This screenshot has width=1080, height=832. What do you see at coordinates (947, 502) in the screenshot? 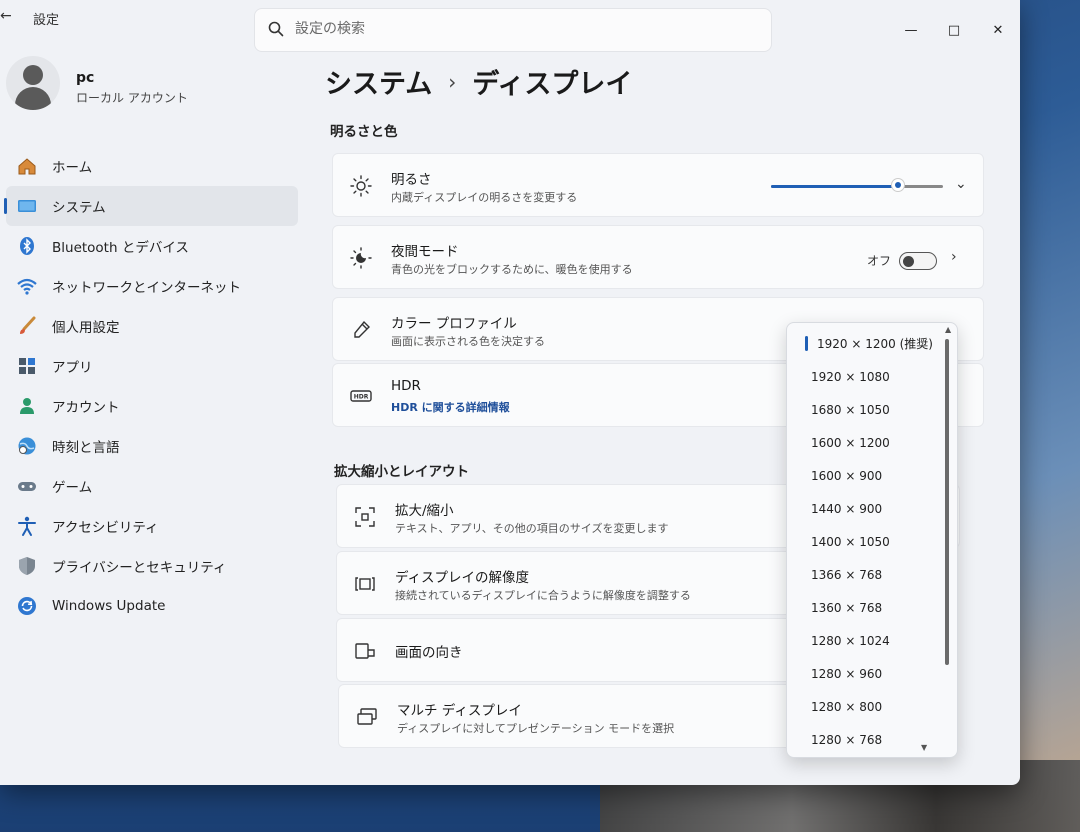
I see `dropdown-scrollbar` at bounding box center [947, 502].